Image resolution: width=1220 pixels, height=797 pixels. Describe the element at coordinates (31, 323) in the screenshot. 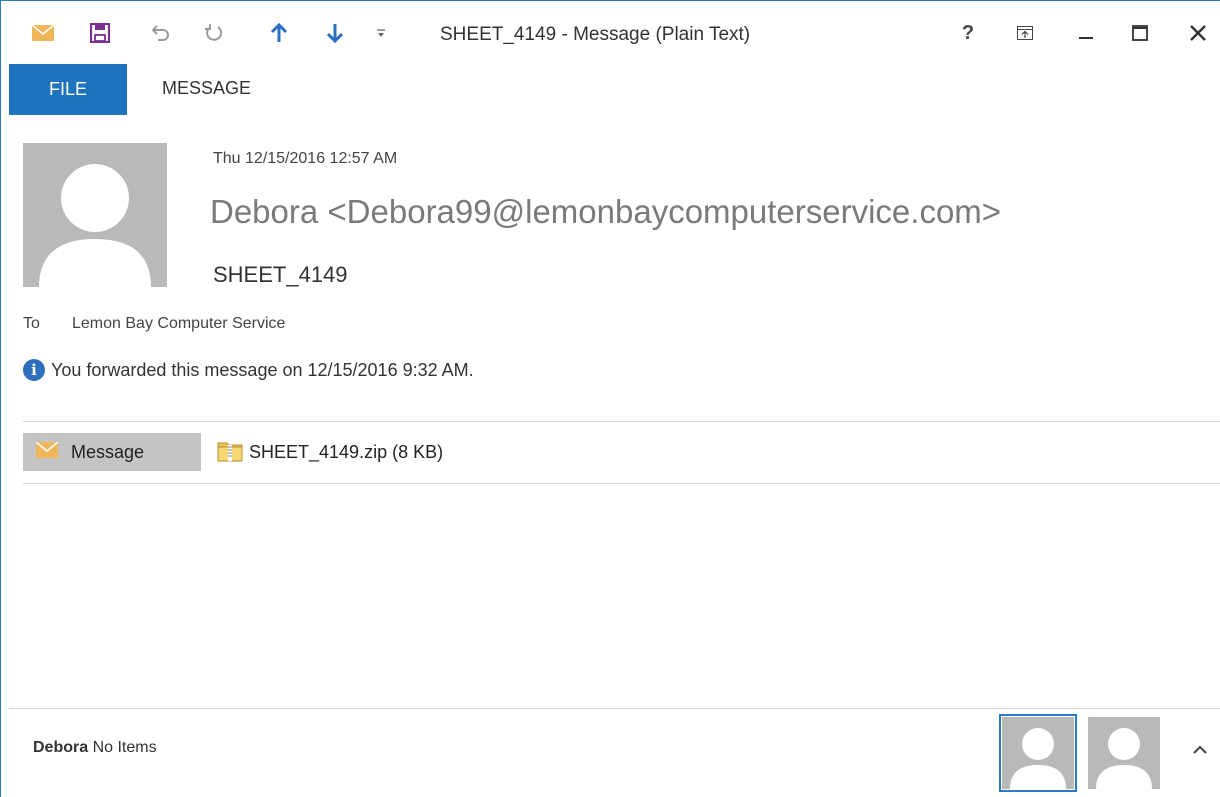

I see `to-label: To` at that location.